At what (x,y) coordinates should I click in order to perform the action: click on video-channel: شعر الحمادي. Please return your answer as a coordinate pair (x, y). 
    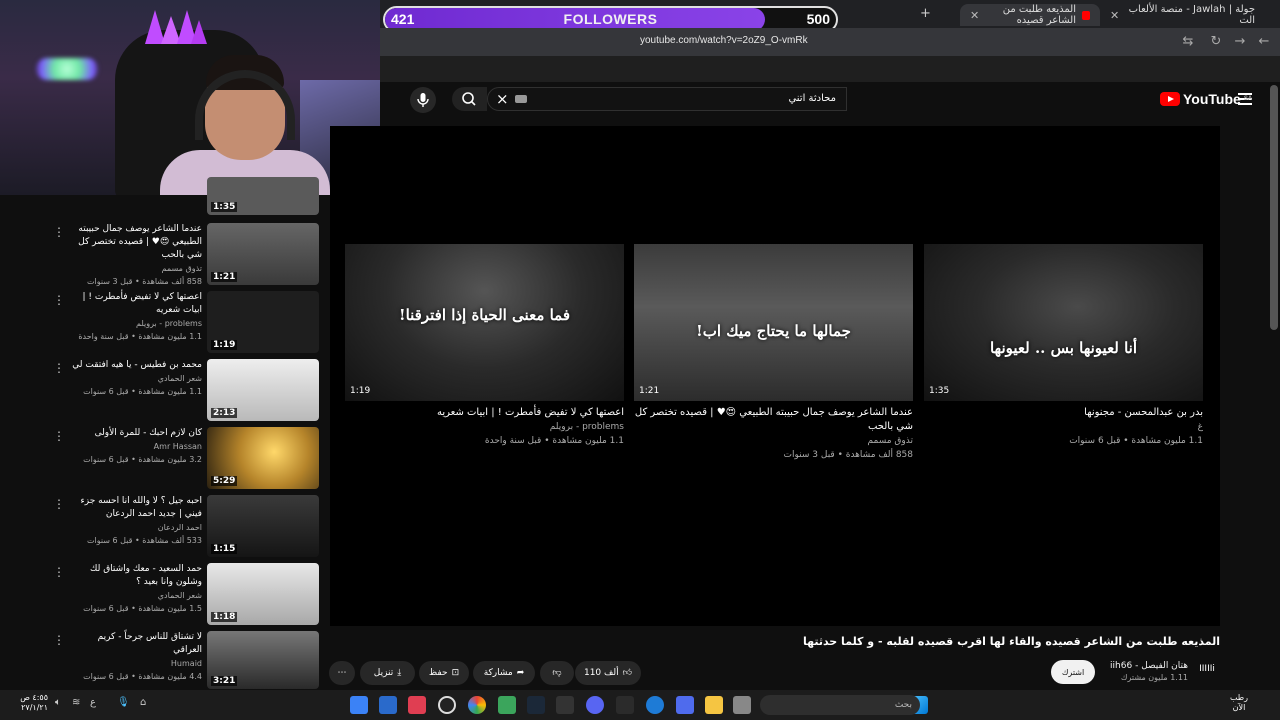
    Looking at the image, I should click on (179, 595).